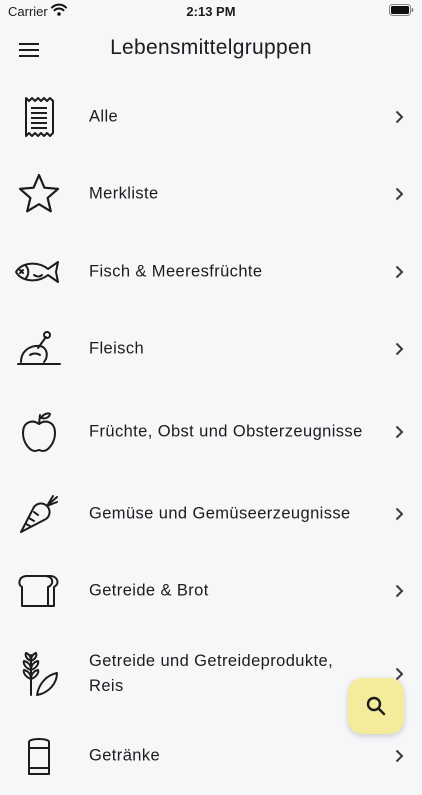  I want to click on category-row-fruechte: Früchte, Obst und Obsterzeugnisse, so click(211, 431).